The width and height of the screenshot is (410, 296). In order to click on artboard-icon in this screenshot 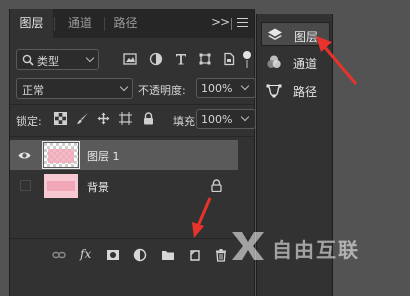, I will do `click(125, 118)`.